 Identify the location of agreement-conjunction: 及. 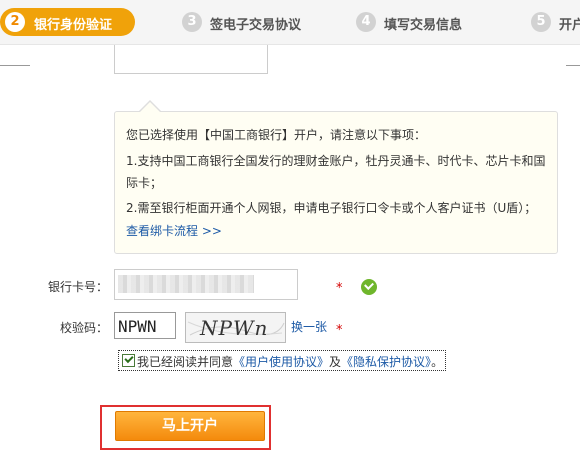
(335, 362).